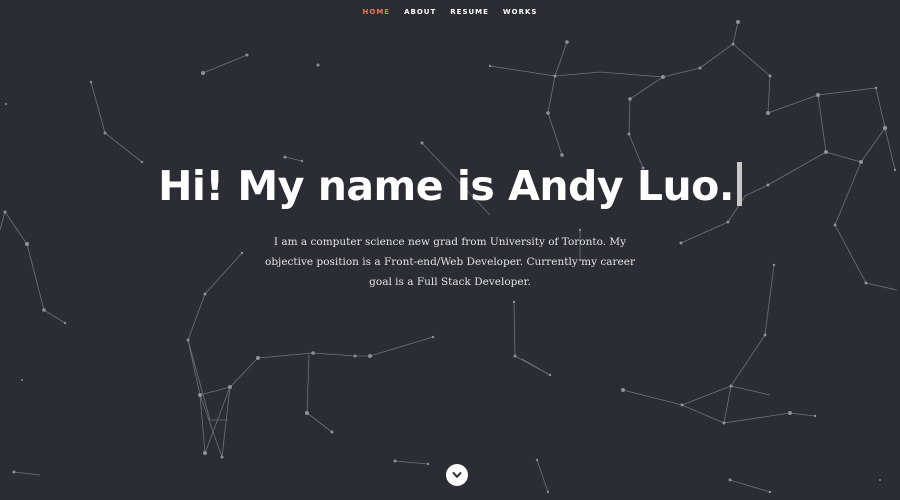  Describe the element at coordinates (520, 12) in the screenshot. I see `nav-works-link: WORKS` at that location.